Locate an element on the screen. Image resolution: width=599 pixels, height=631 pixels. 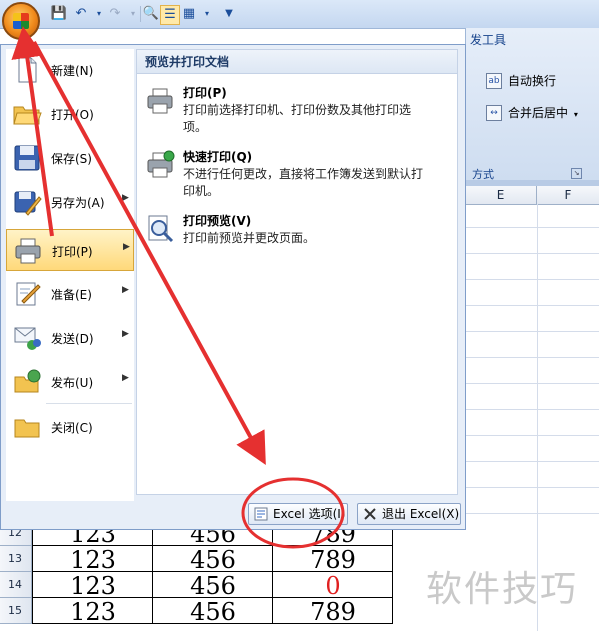
row-header: 15 is located at coordinates (16, 611).